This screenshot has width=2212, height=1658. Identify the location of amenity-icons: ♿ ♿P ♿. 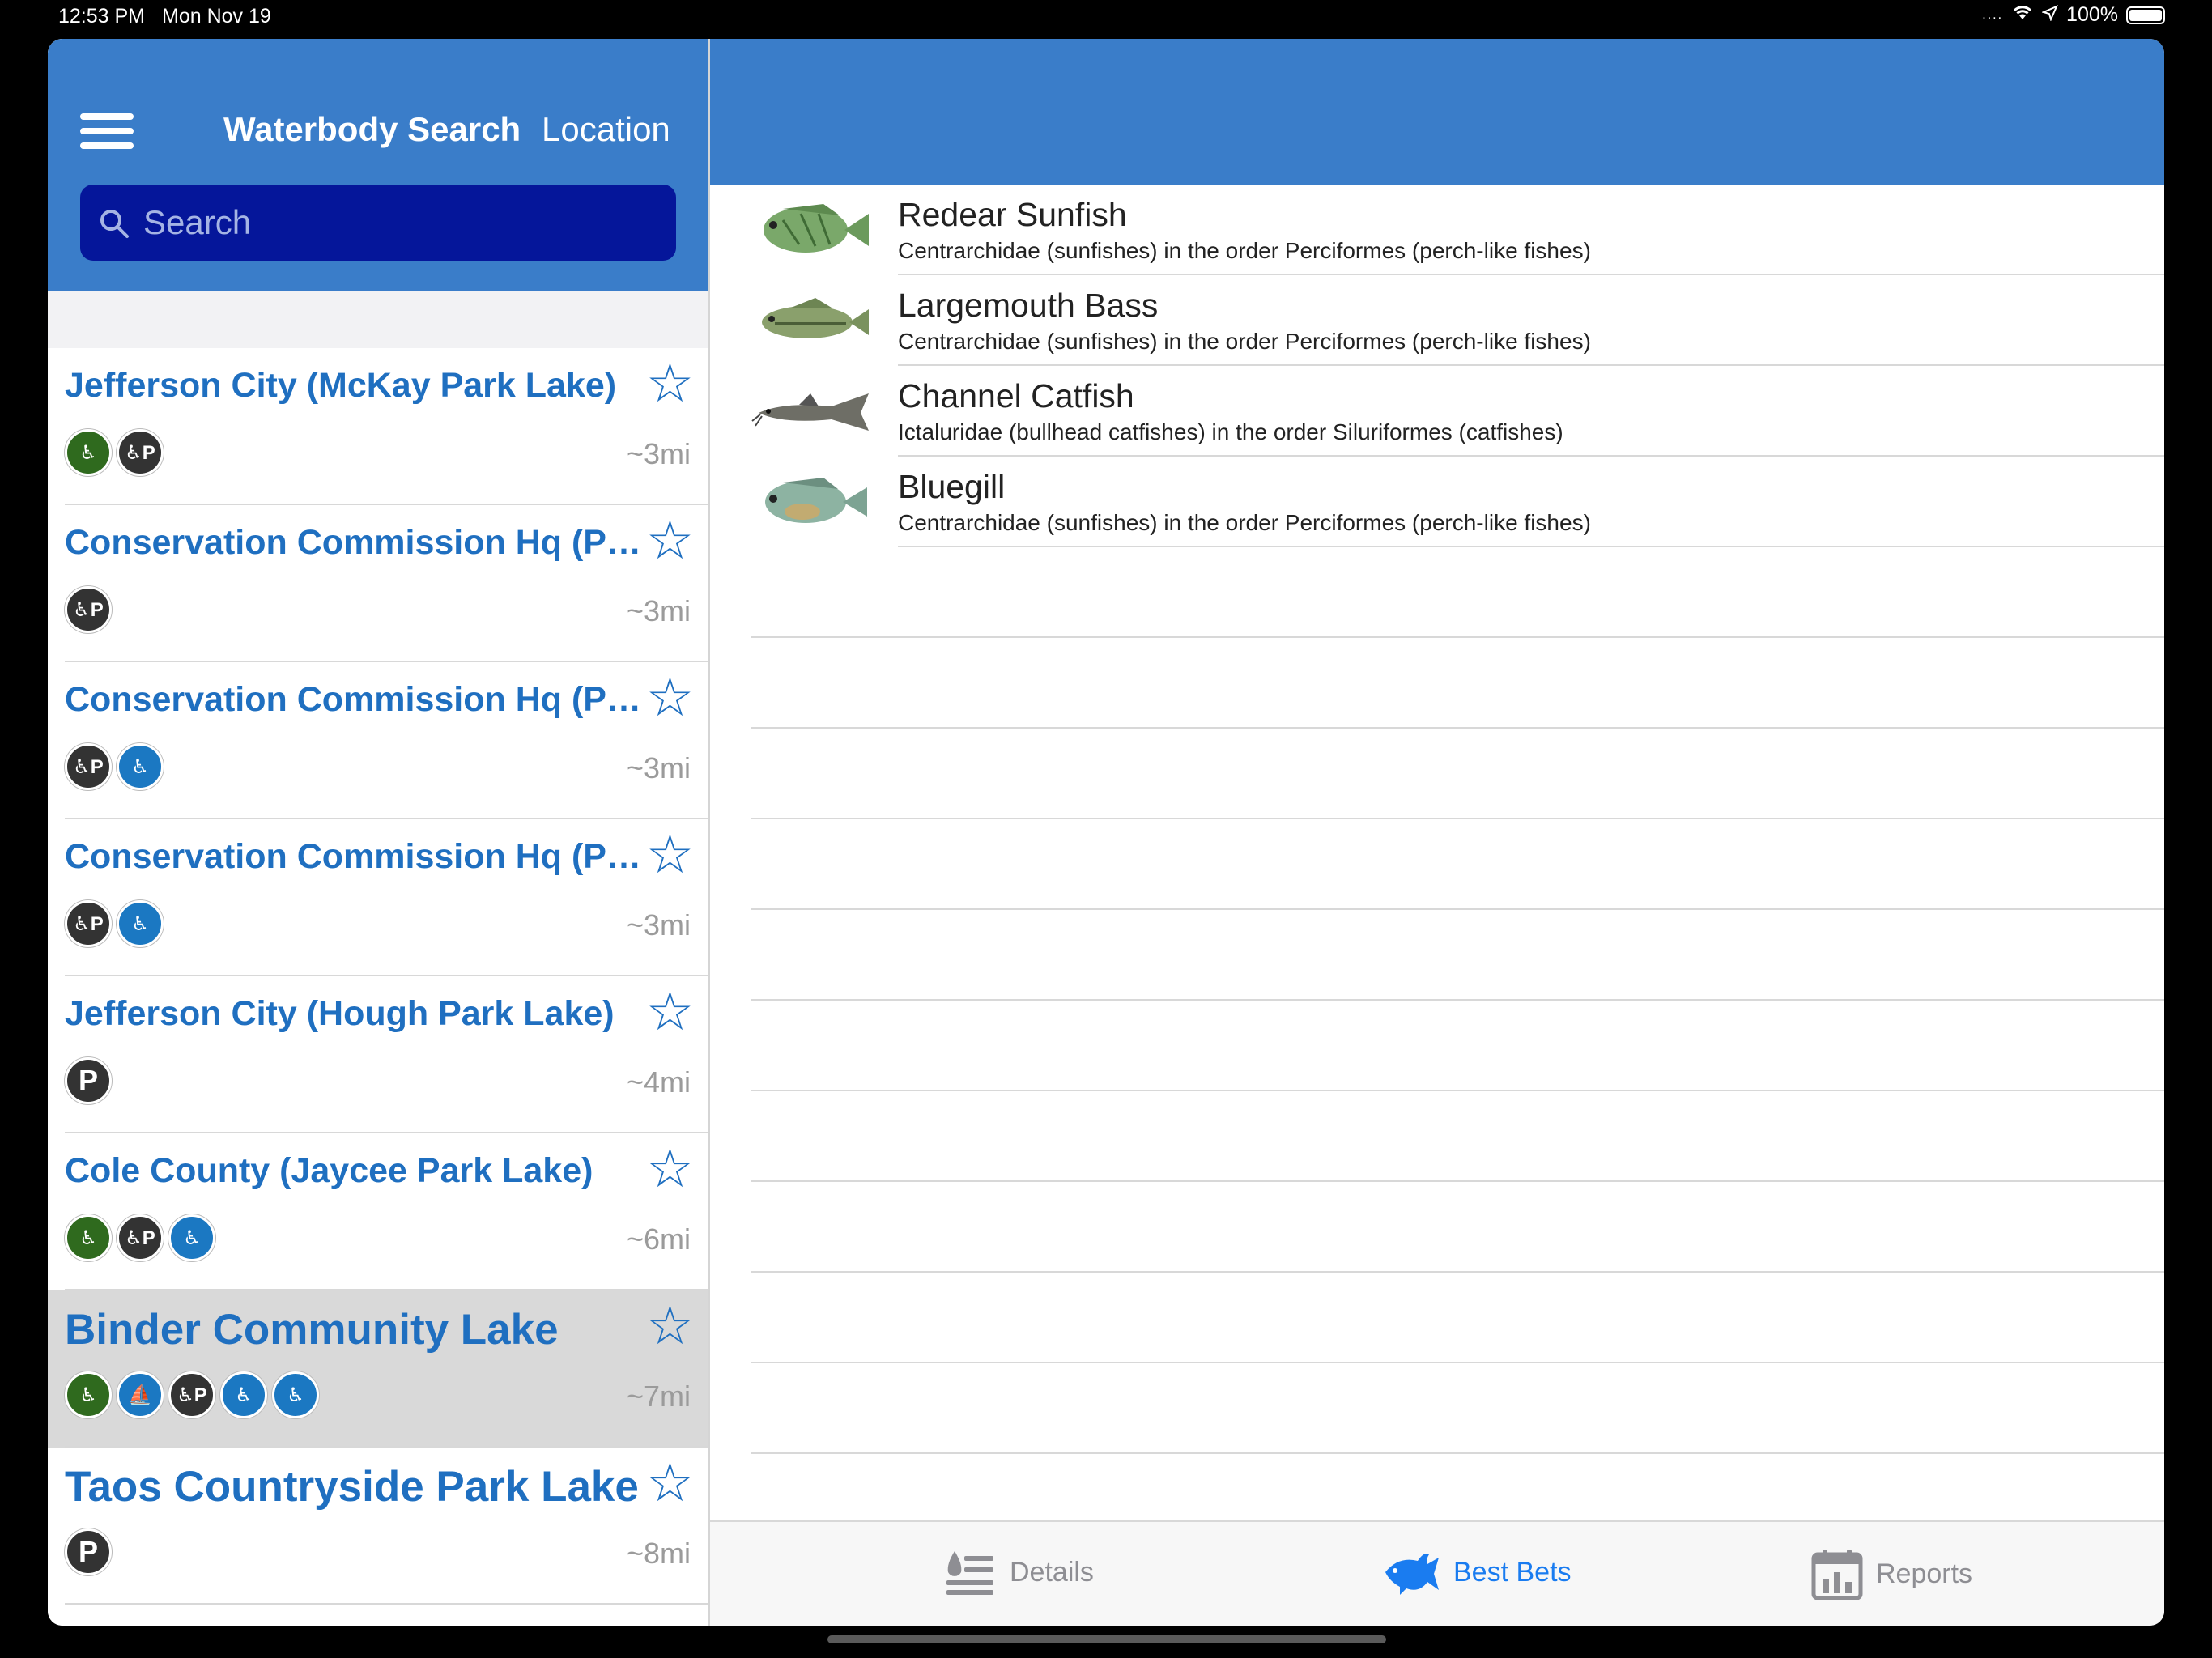
(140, 1237).